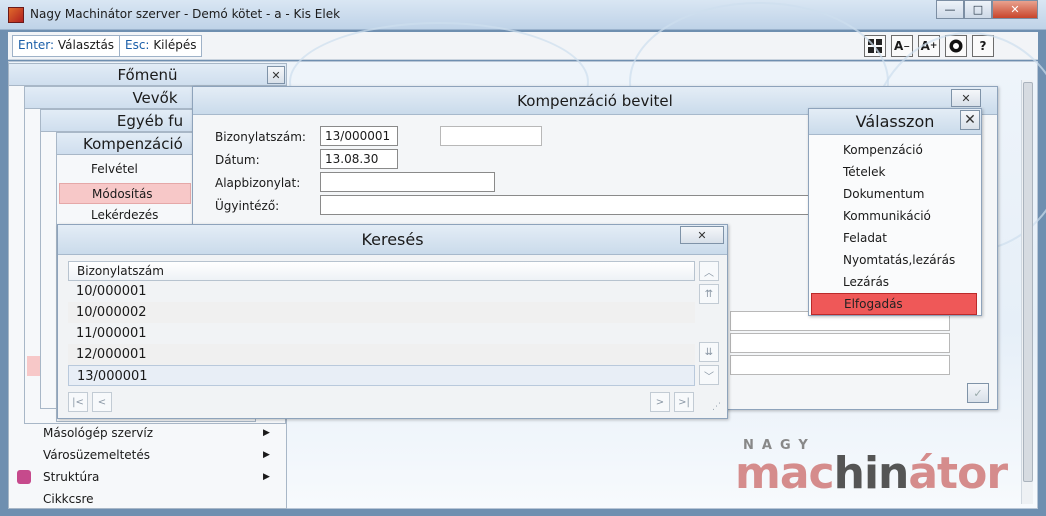 This screenshot has width=1046, height=516. I want to click on agent-label: Ügyintéző:, so click(247, 206).